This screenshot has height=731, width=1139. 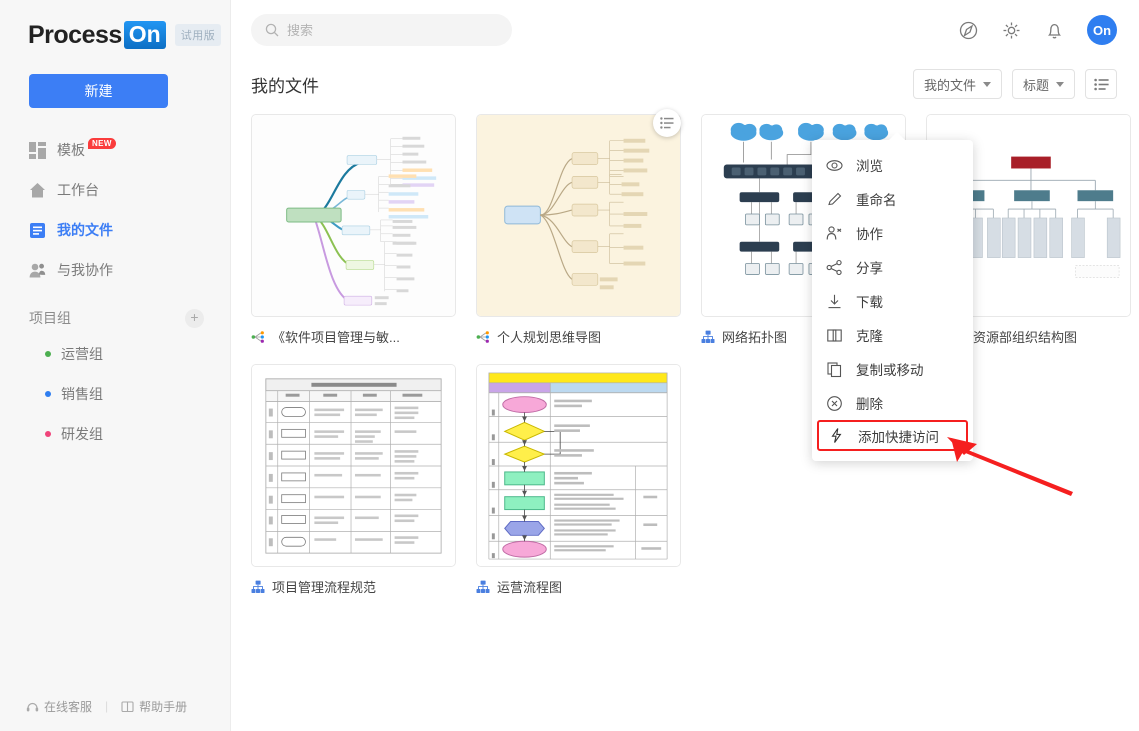 What do you see at coordinates (194, 318) in the screenshot?
I see `plus-icon: +` at bounding box center [194, 318].